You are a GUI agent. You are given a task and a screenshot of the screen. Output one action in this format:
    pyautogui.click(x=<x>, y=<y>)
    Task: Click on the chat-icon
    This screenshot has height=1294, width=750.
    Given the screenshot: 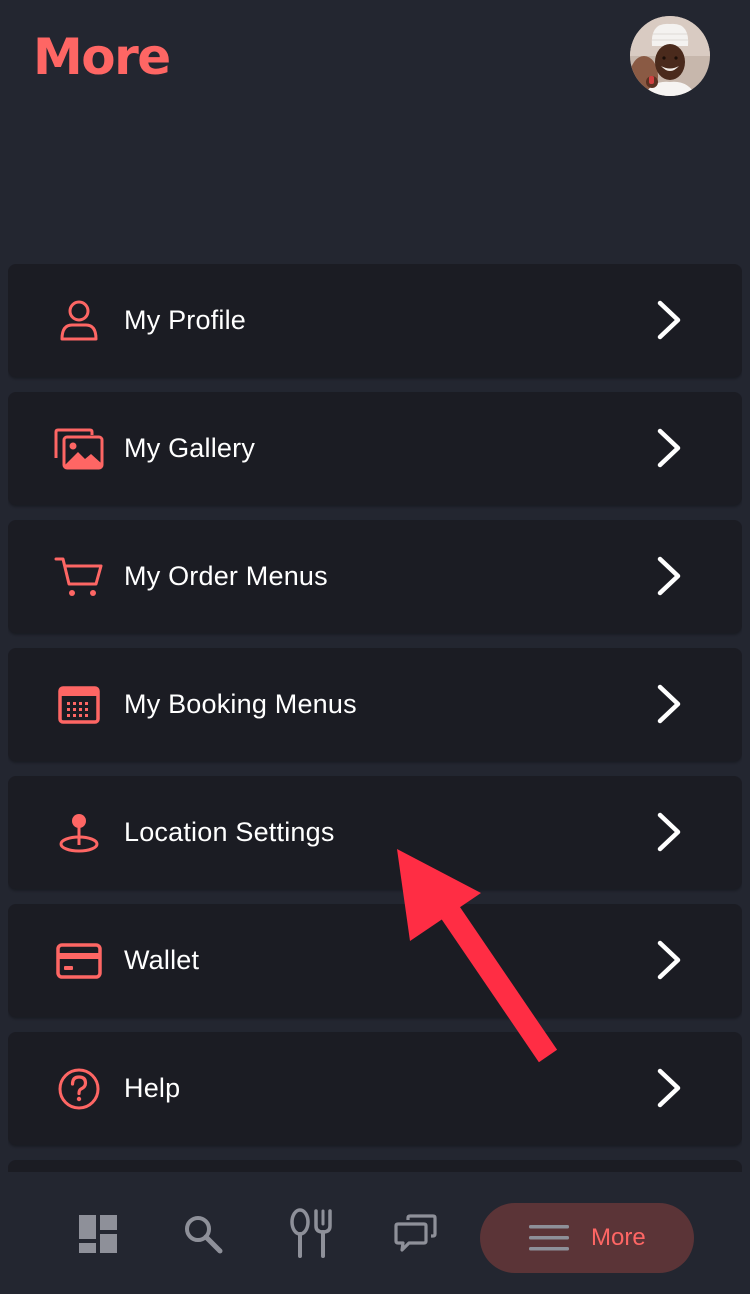 What is the action you would take?
    pyautogui.click(x=415, y=1233)
    